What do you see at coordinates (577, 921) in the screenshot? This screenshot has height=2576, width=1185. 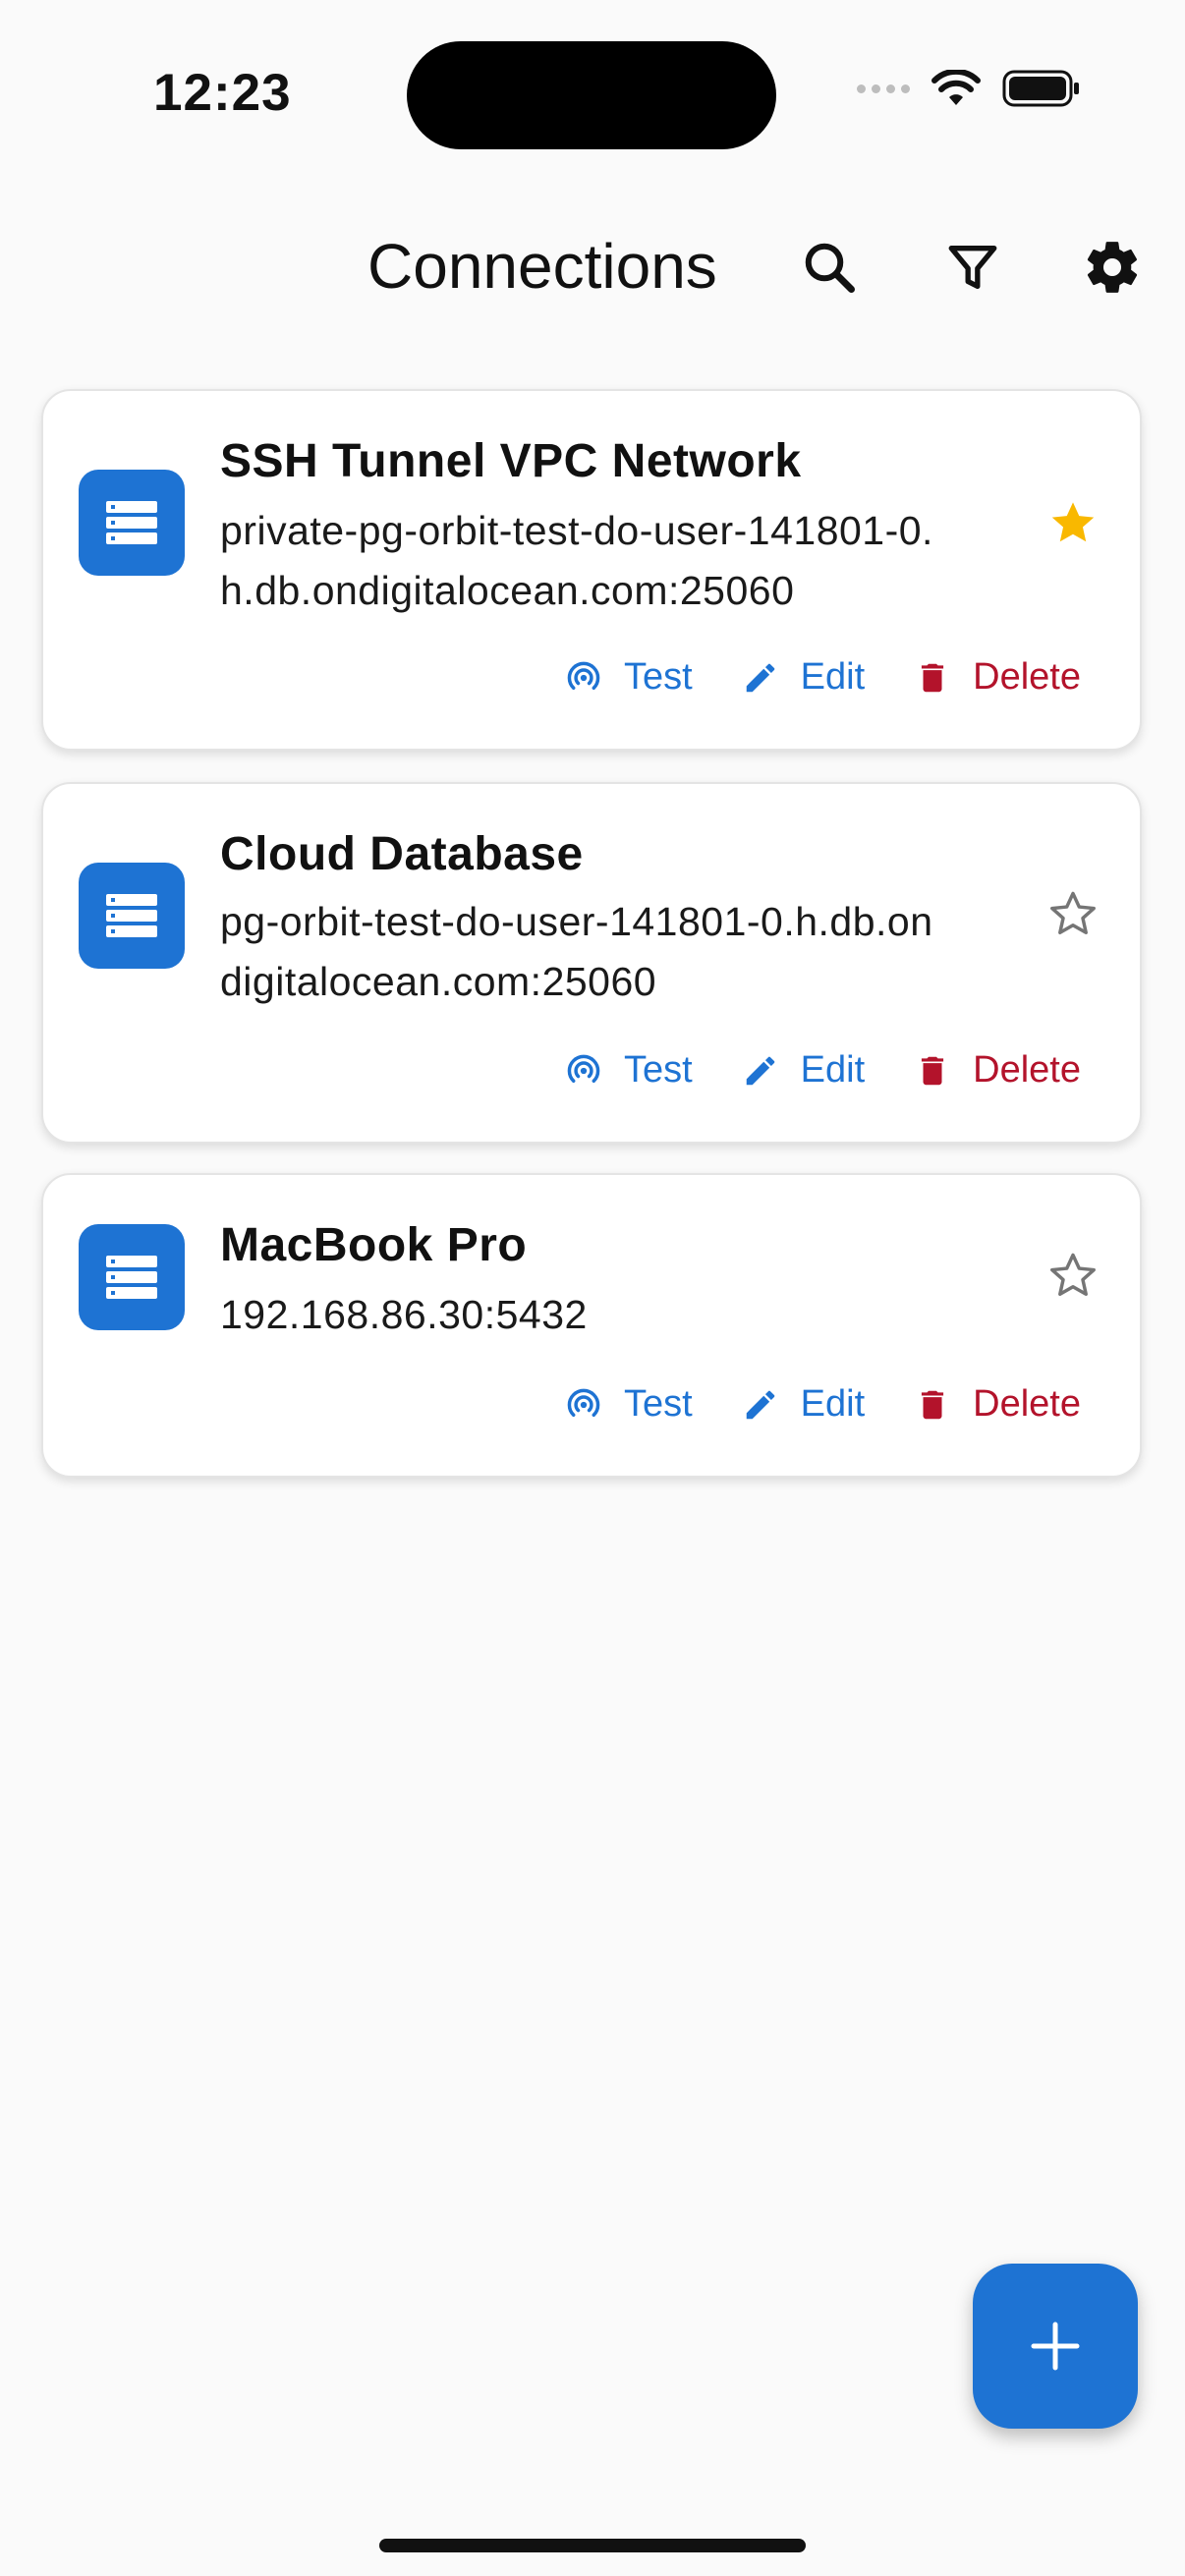 I see `connection-host-line: pg-orbit-test-do-user-141801-0.h.db.on` at bounding box center [577, 921].